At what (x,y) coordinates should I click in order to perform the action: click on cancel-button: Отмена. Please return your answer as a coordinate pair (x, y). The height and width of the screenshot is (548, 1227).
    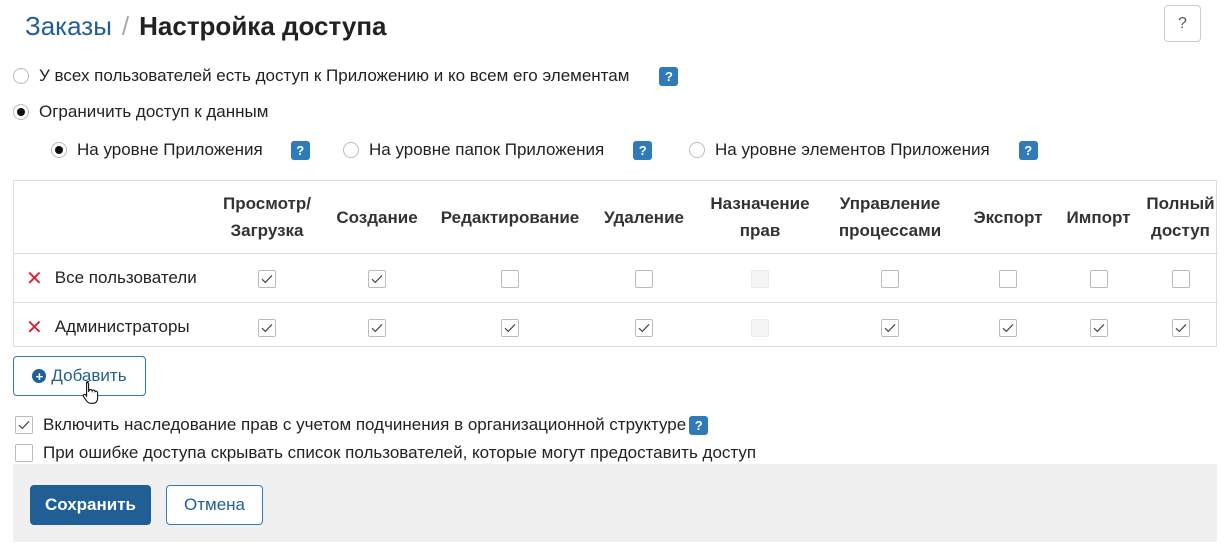
    Looking at the image, I should click on (214, 505).